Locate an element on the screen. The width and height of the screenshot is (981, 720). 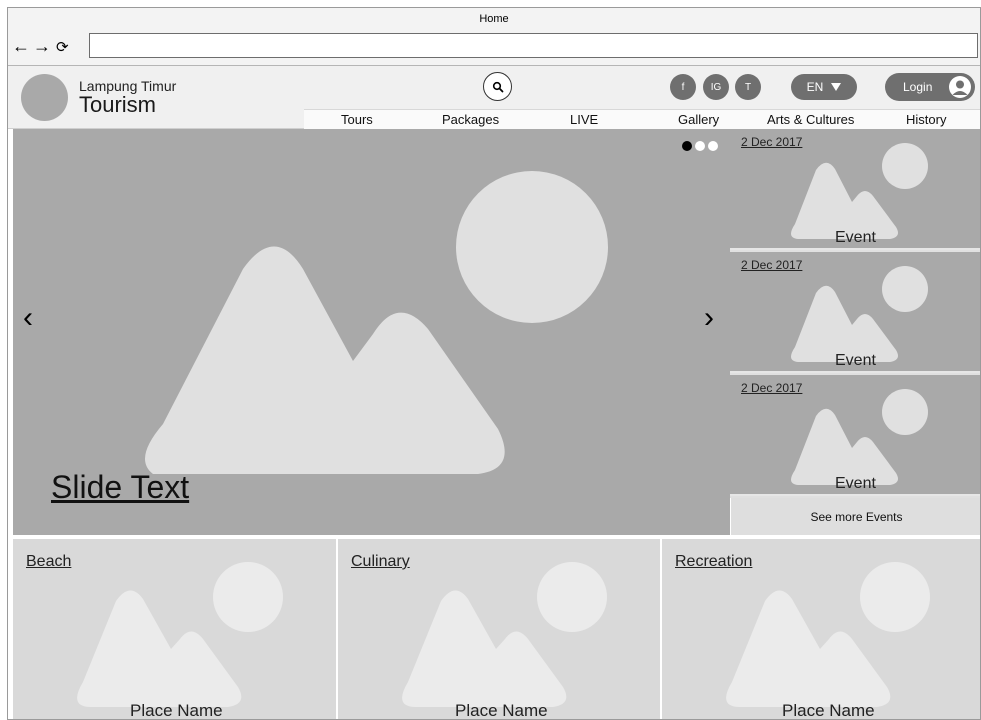
instagram-button: IG is located at coordinates (716, 87).